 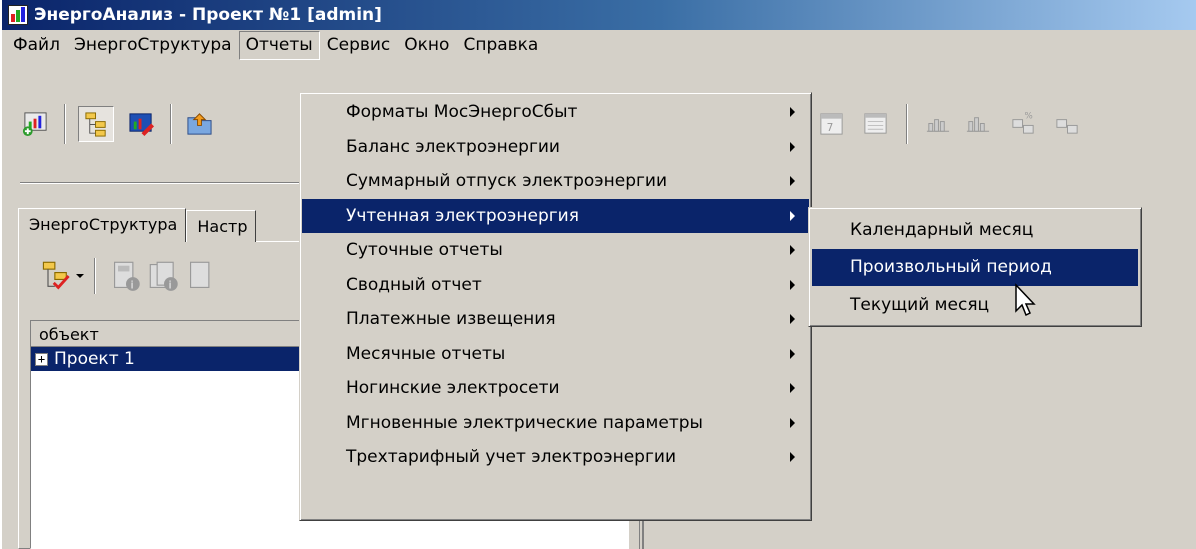 I want to click on open-button, so click(x=200, y=124).